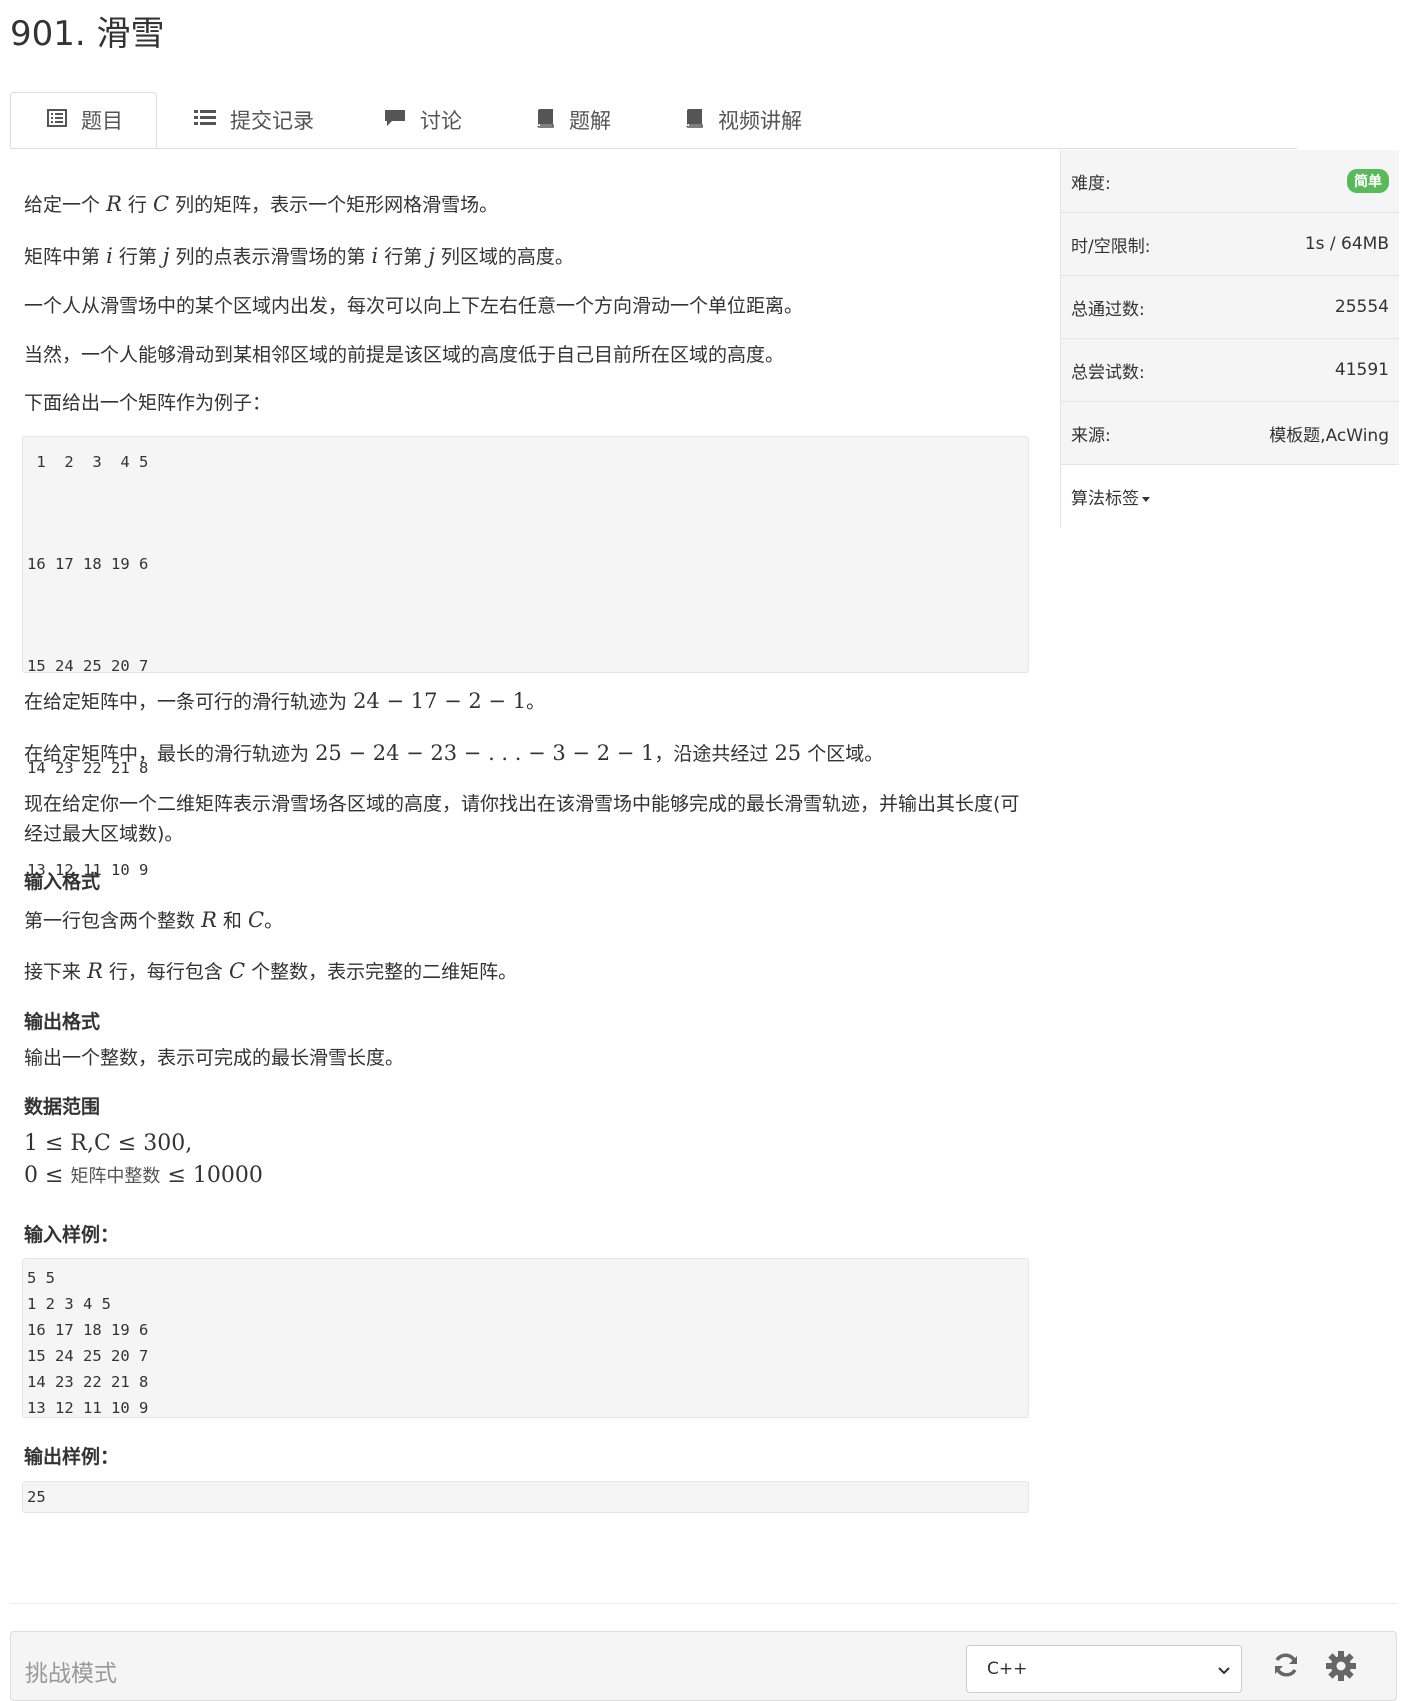  I want to click on tab-solutions: 题解, so click(573, 120).